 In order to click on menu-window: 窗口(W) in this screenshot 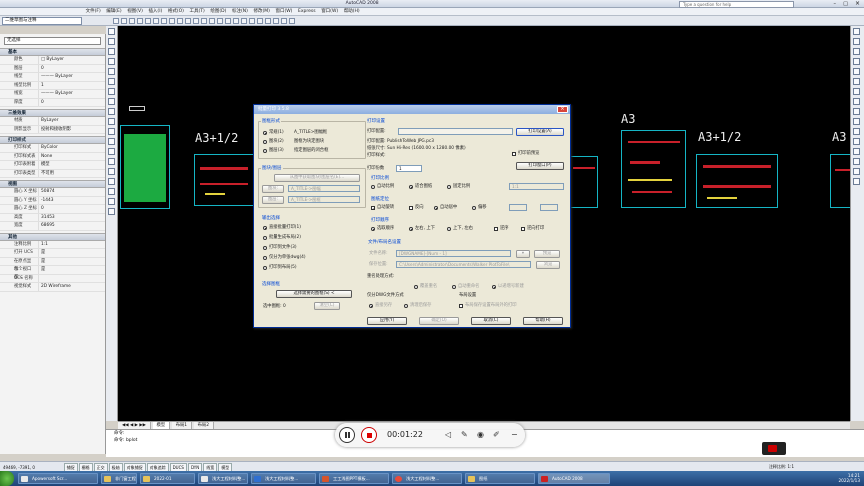, I will do `click(283, 12)`.